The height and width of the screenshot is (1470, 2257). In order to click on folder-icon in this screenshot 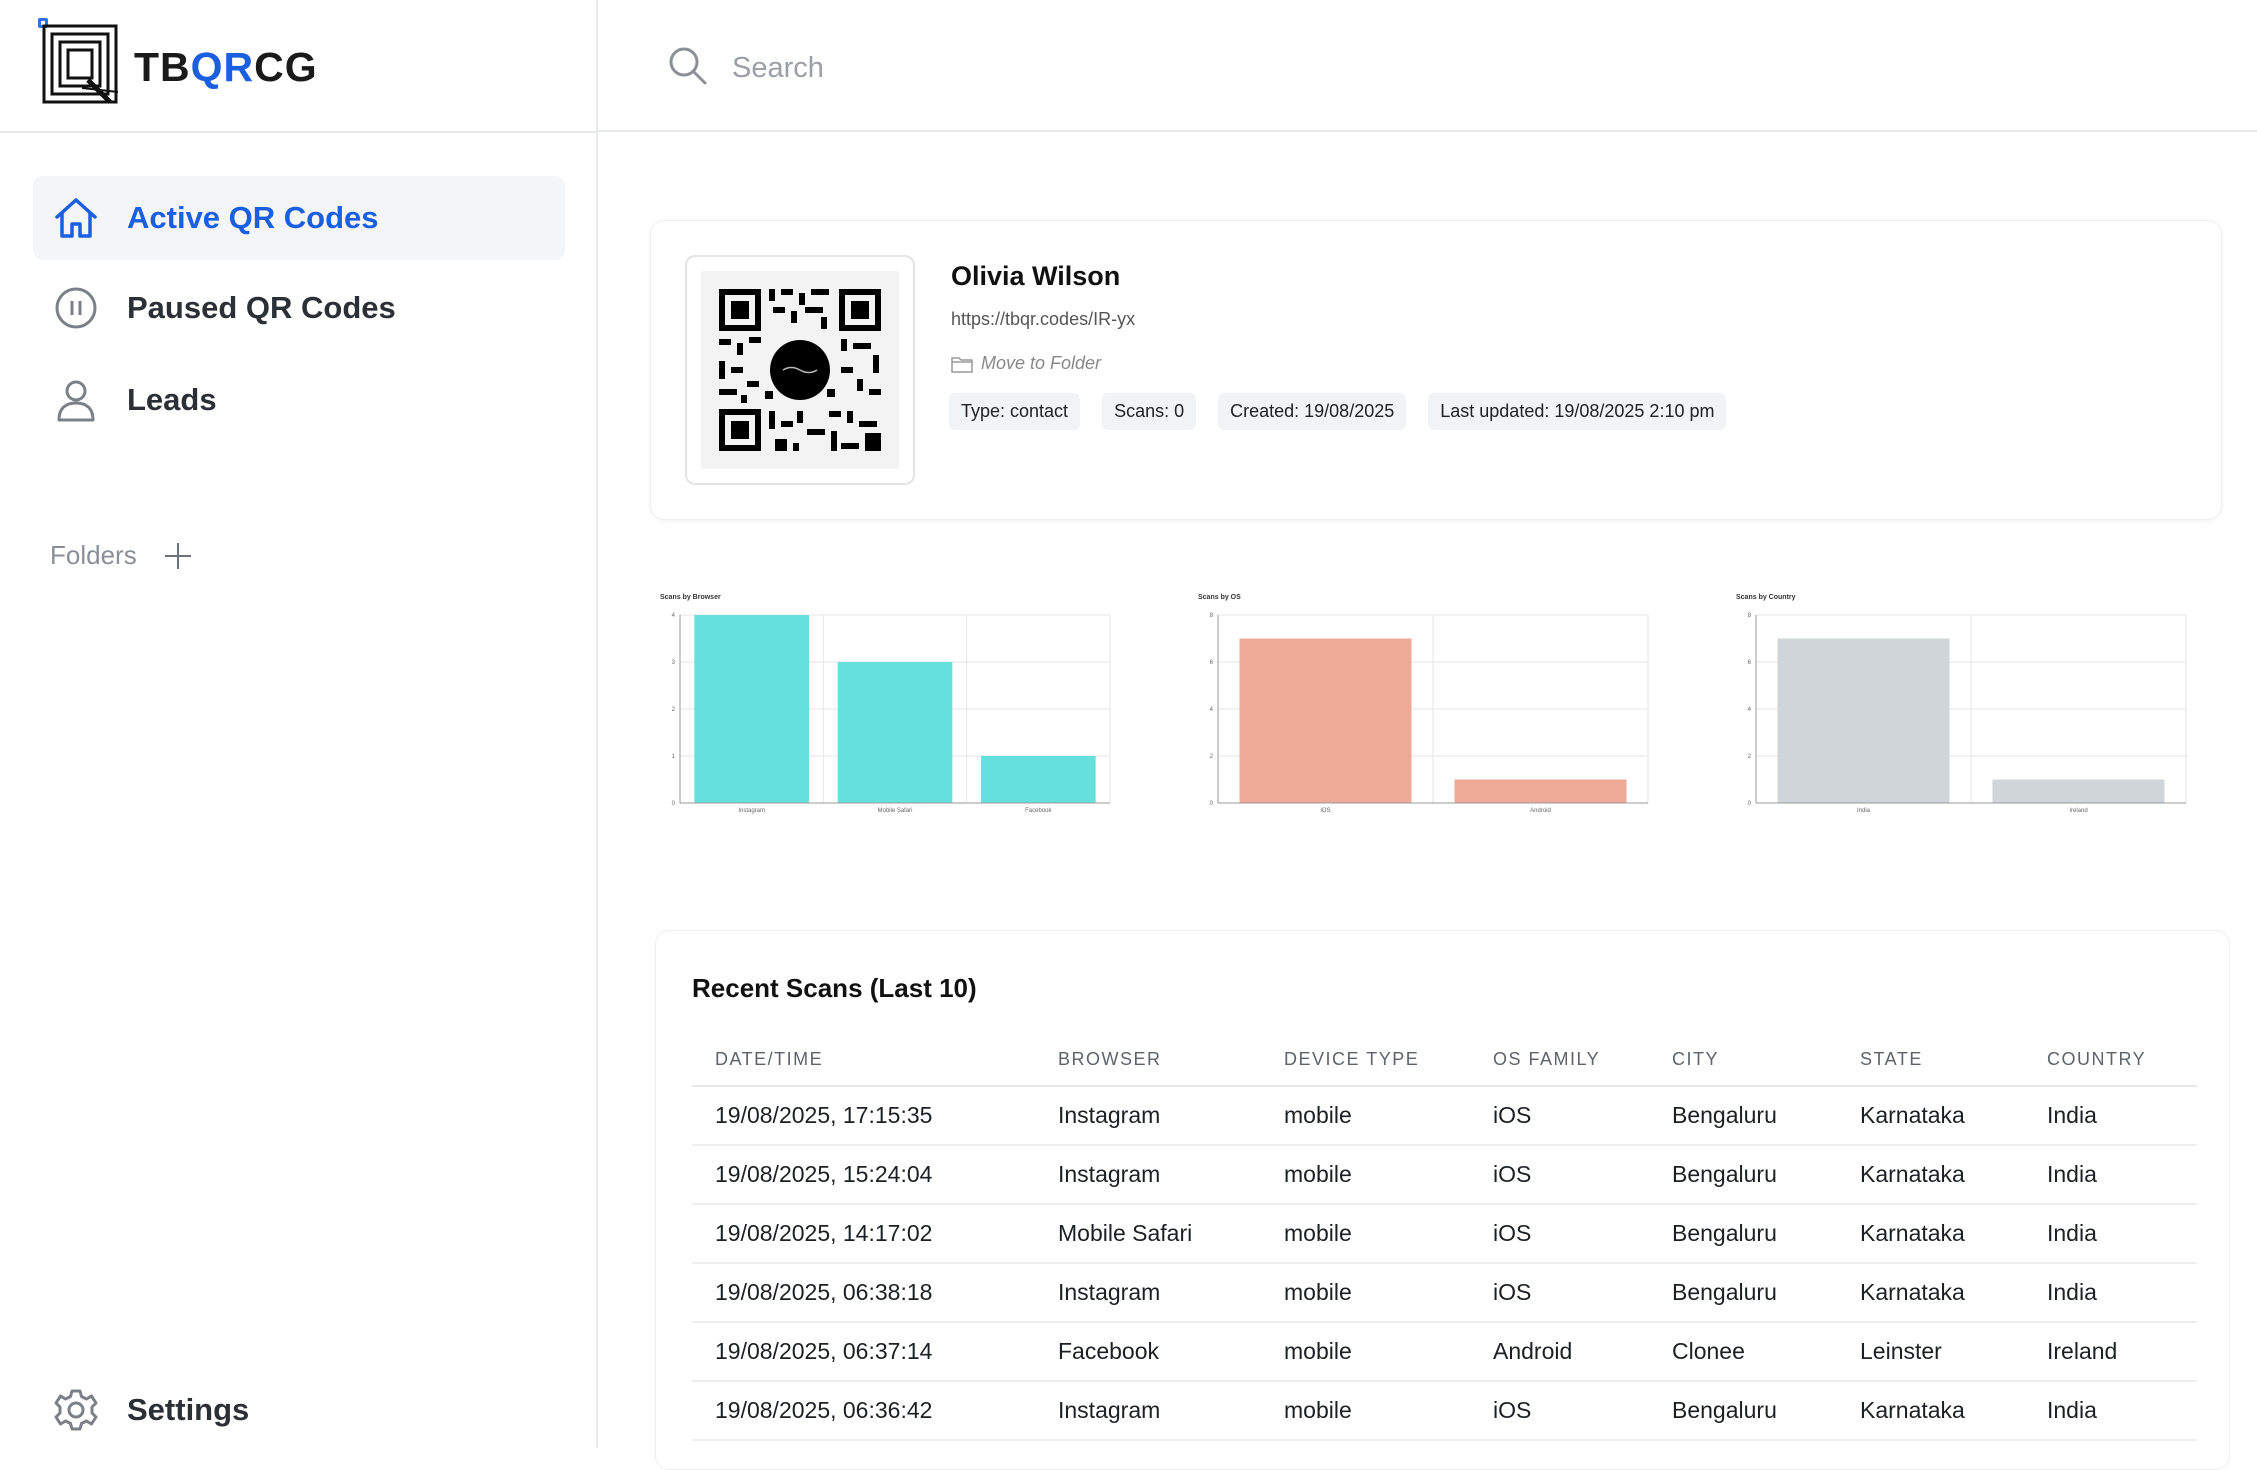, I will do `click(962, 364)`.